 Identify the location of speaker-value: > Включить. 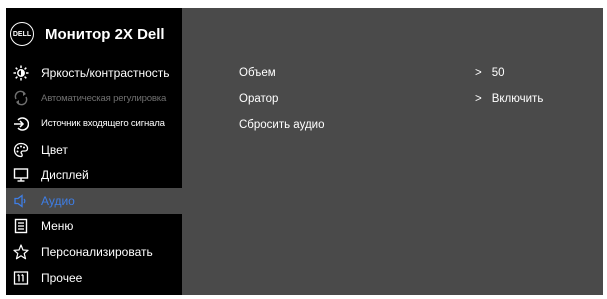
(509, 99).